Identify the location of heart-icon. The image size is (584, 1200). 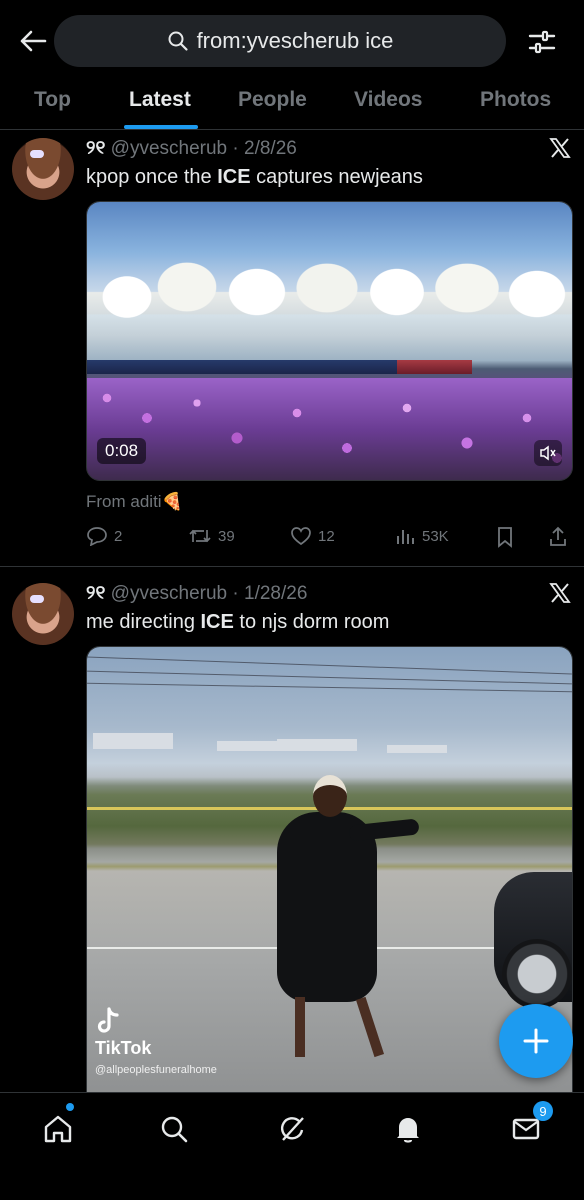
(301, 536).